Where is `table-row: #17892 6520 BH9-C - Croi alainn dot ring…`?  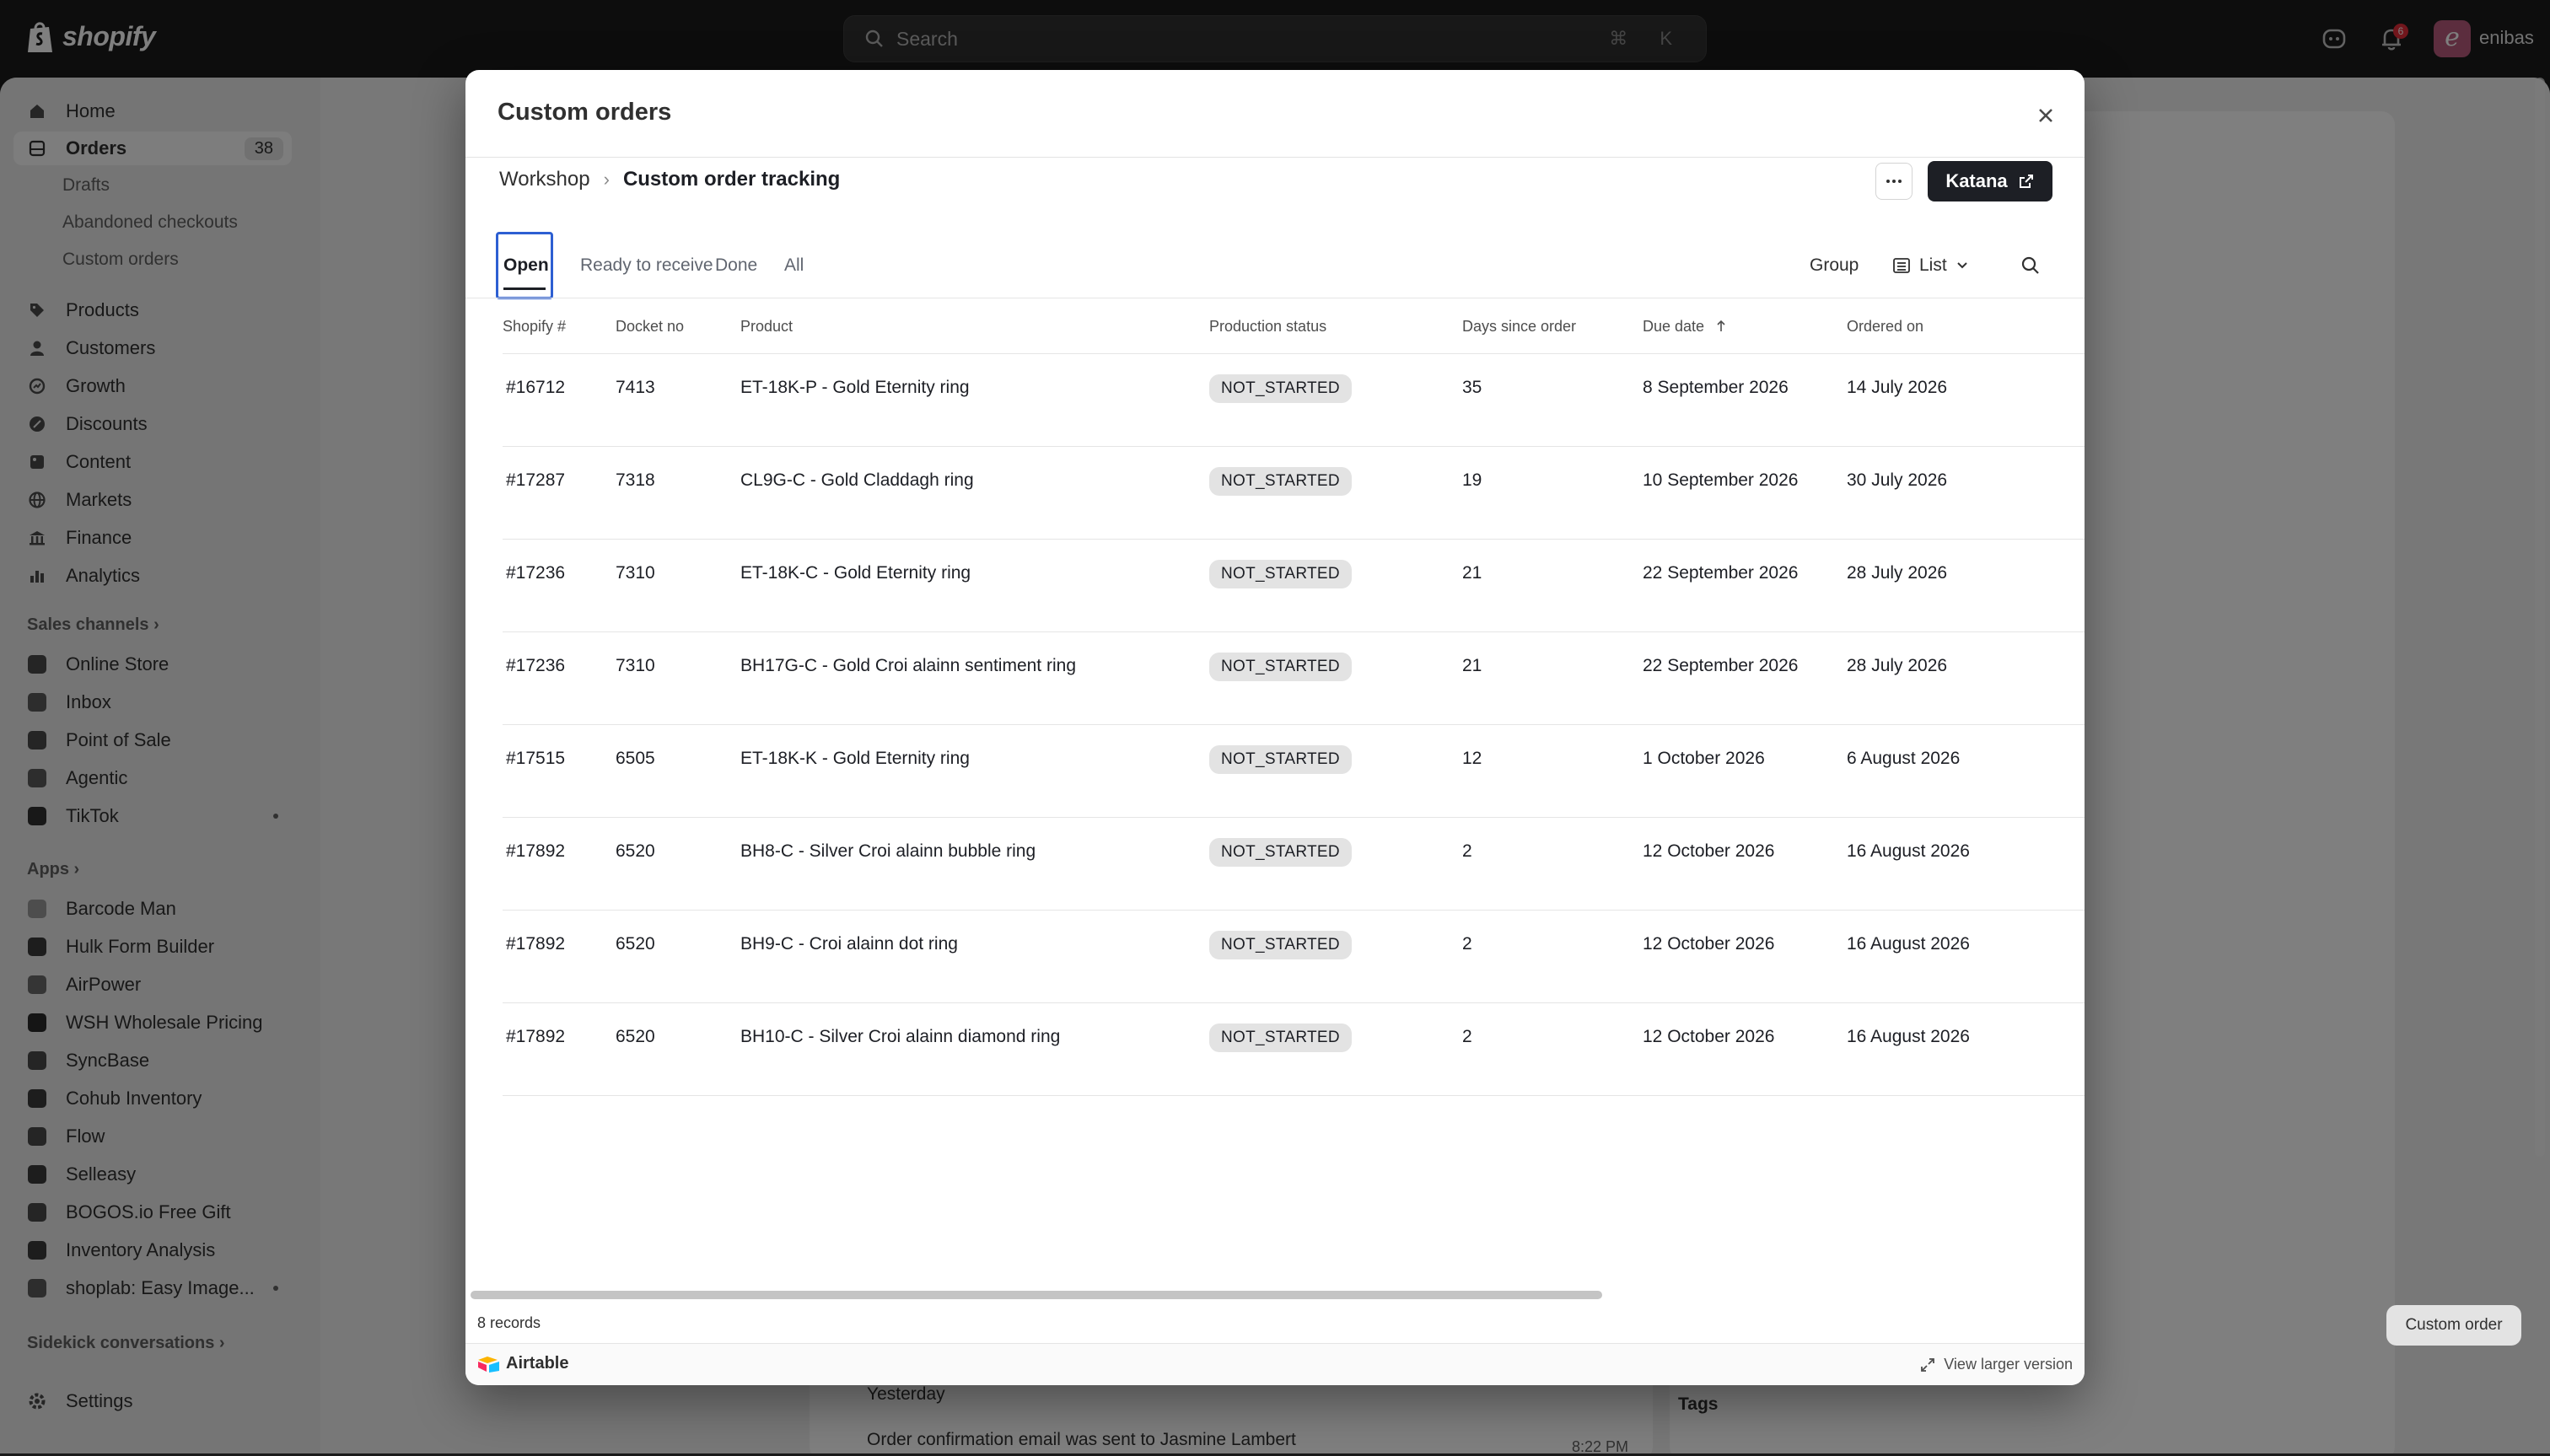
table-row: #17892 6520 BH9-C - Croi alainn dot ring… is located at coordinates (1294, 957).